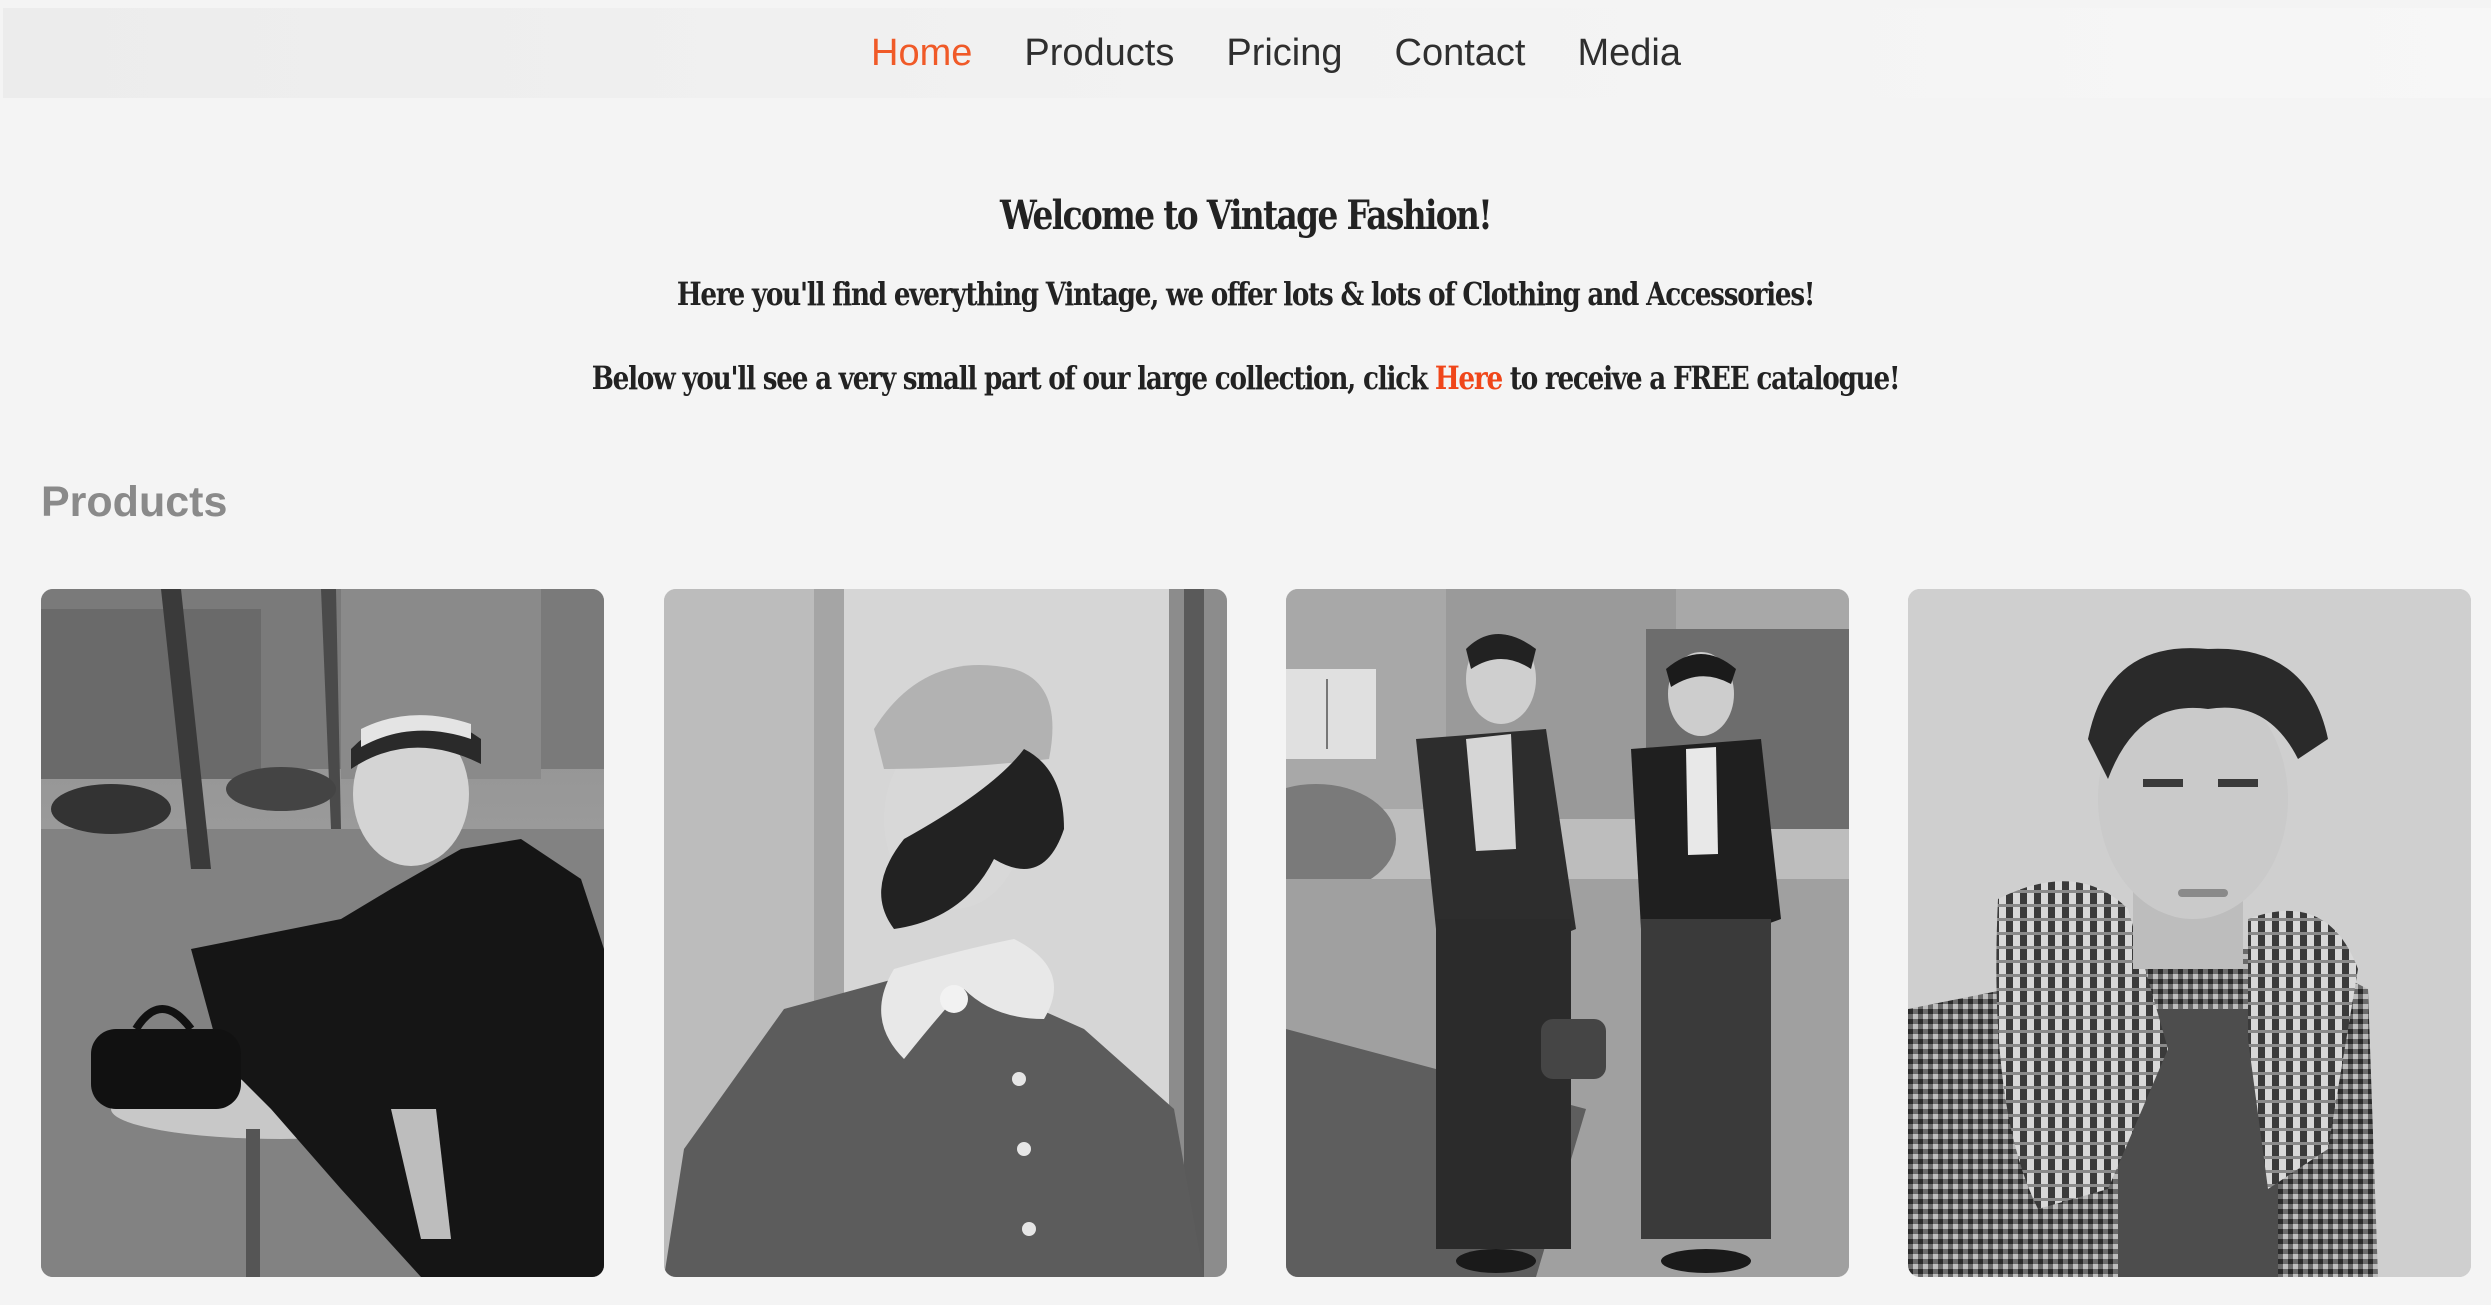 This screenshot has height=1305, width=2491. I want to click on product-card-woman-cafe, so click(322, 933).